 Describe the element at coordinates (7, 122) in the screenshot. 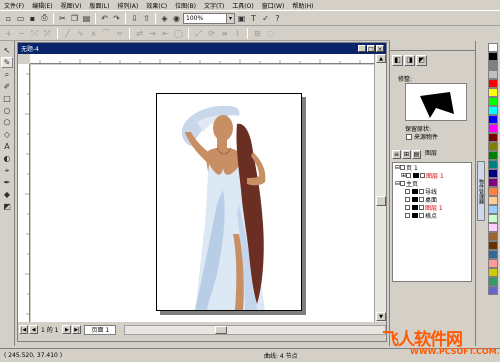

I see `polygon-tool-icon: ⬠` at that location.